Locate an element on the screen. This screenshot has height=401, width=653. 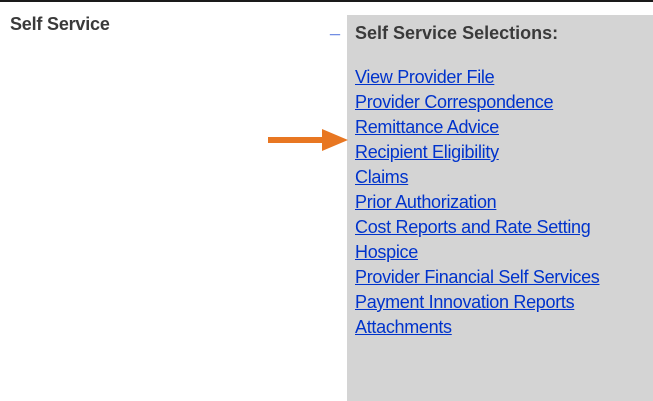
recipient-eligibility-link: Recipient Eligibility is located at coordinates (427, 152).